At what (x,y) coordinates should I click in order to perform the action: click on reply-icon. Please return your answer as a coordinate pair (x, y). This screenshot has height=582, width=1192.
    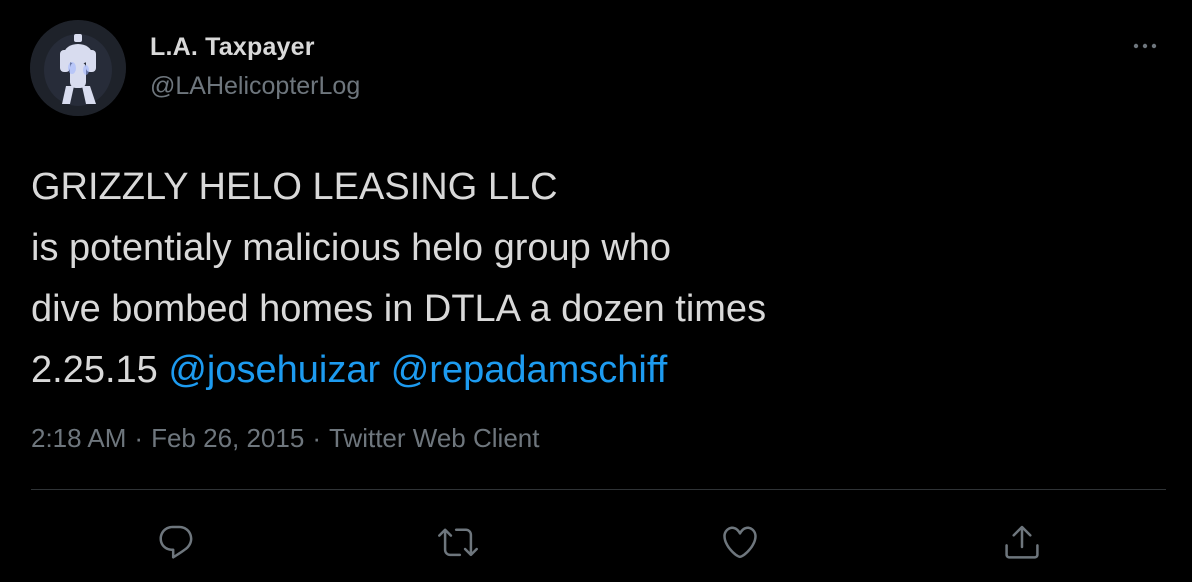
    Looking at the image, I should click on (176, 542).